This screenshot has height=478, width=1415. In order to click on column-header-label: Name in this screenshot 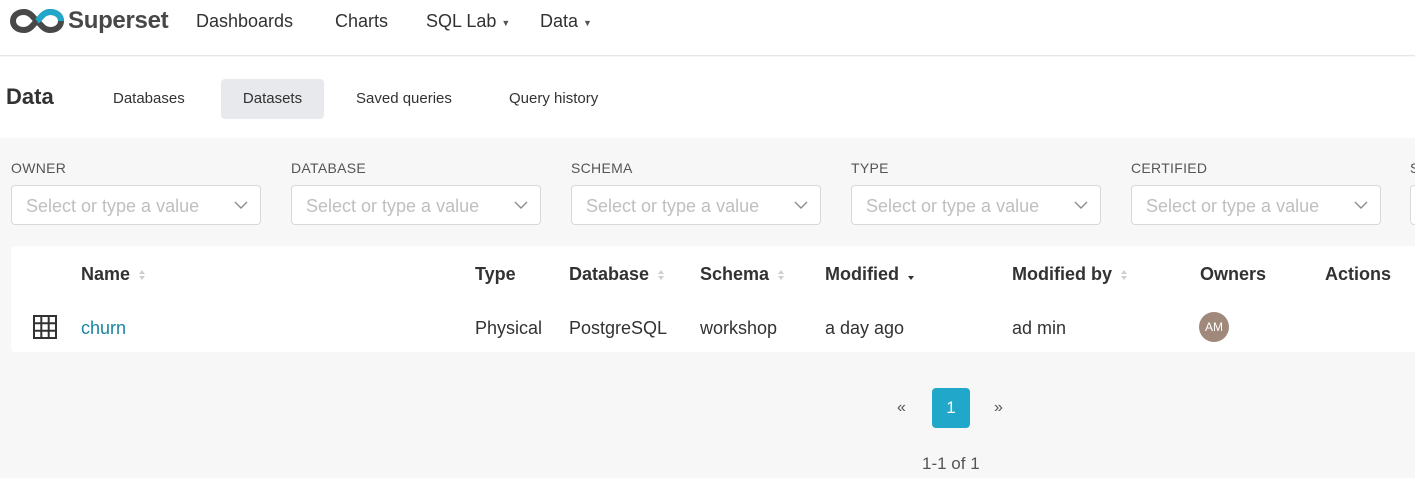, I will do `click(106, 274)`.